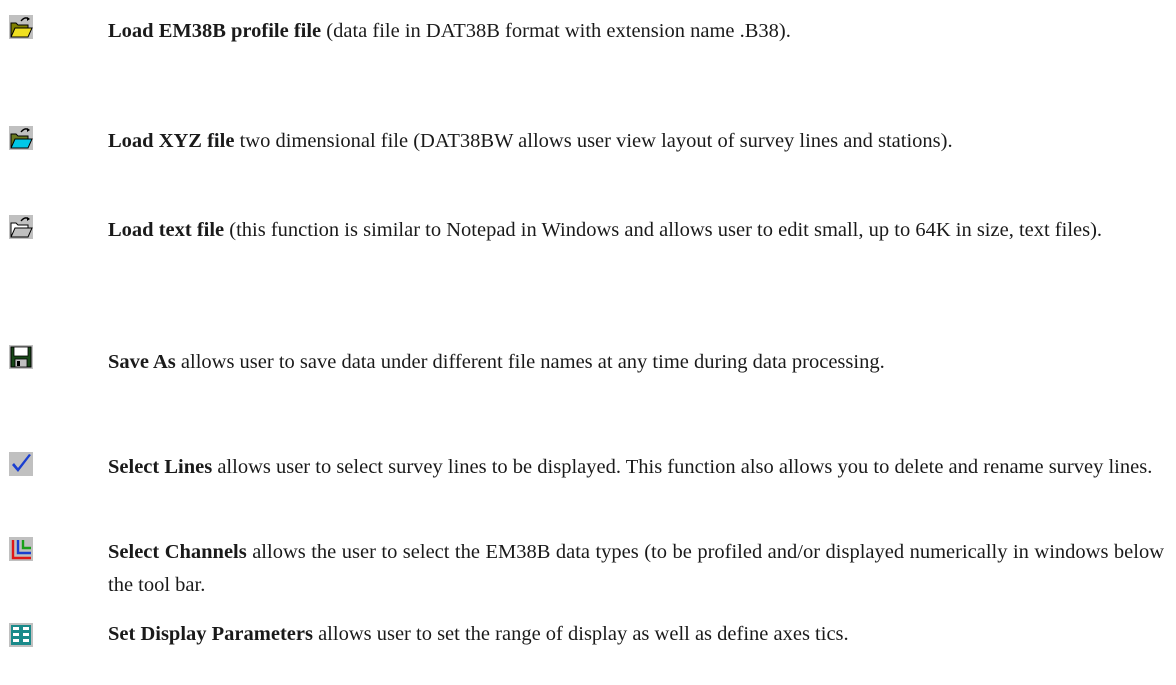  Describe the element at coordinates (177, 552) in the screenshot. I see `item-title: Select Channels` at that location.